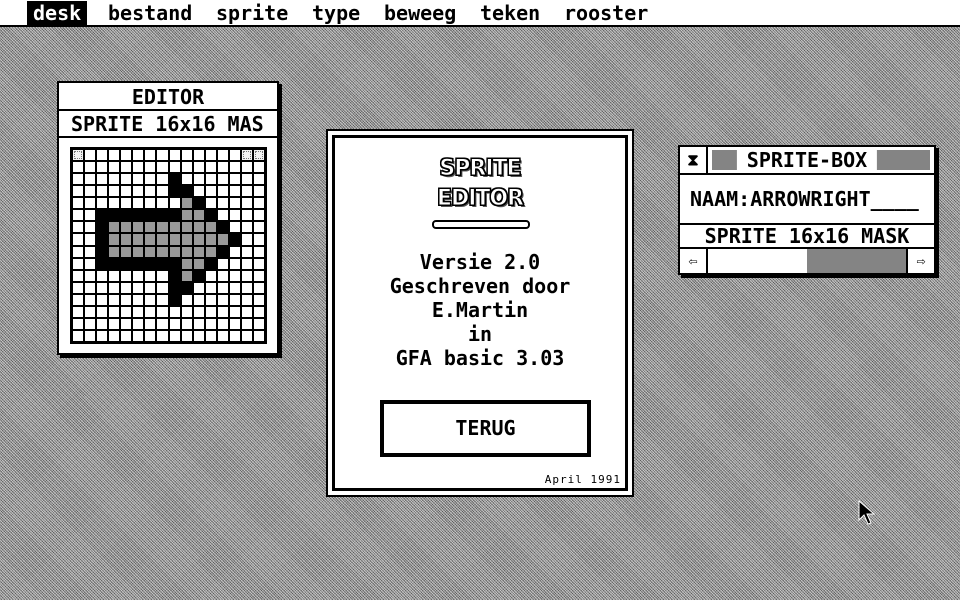 The image size is (960, 600). I want to click on arrow-left-icon: ⇦, so click(693, 261).